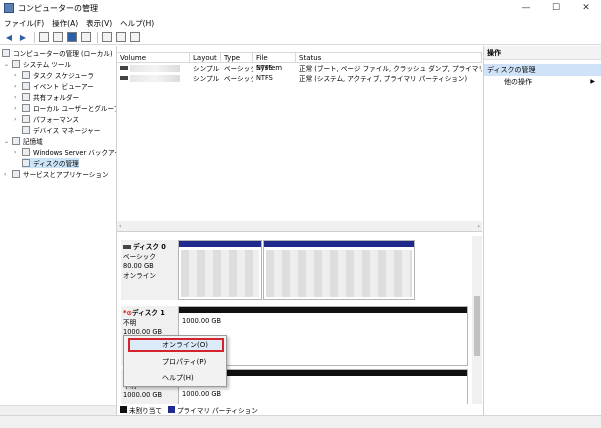 Image resolution: width=601 pixels, height=428 pixels. Describe the element at coordinates (542, 70) in the screenshot. I see `action-disk-management: ディスクの管理` at that location.